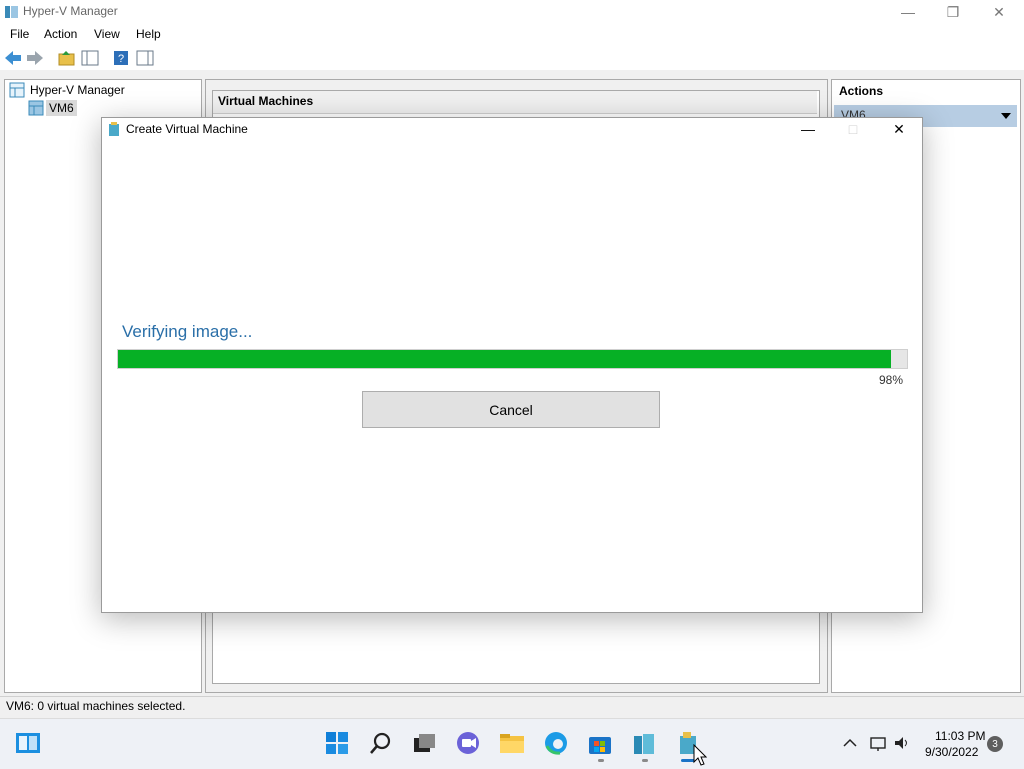 This screenshot has height=769, width=1024. What do you see at coordinates (512, 743) in the screenshot?
I see `file-explorer-icon` at bounding box center [512, 743].